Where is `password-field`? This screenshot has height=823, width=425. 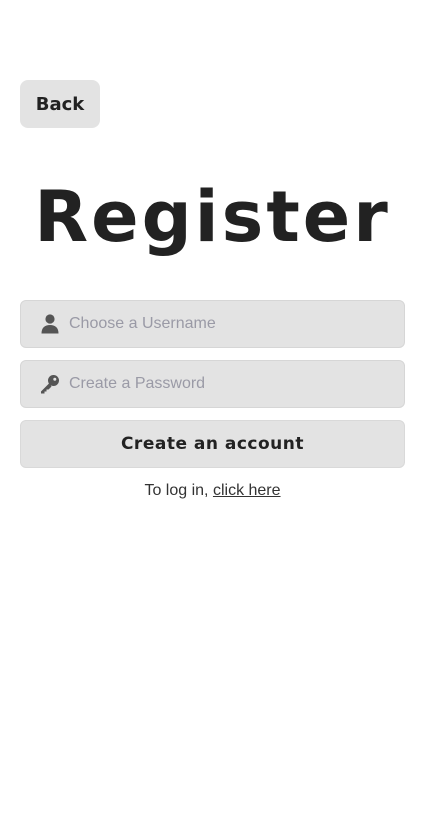
password-field is located at coordinates (212, 384).